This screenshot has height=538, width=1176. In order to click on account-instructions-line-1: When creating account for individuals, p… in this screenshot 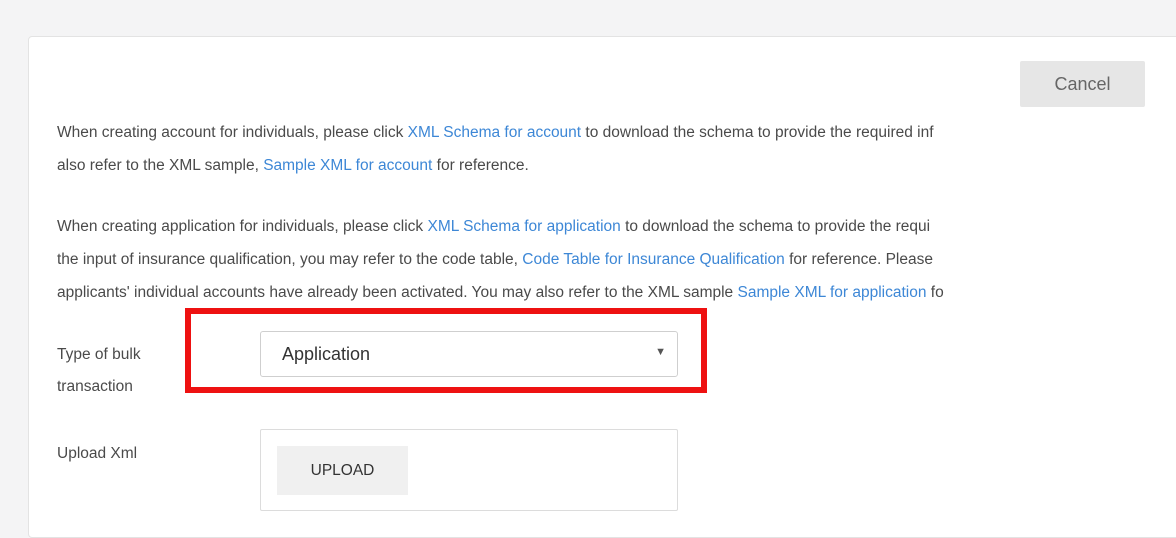, I will do `click(612, 132)`.